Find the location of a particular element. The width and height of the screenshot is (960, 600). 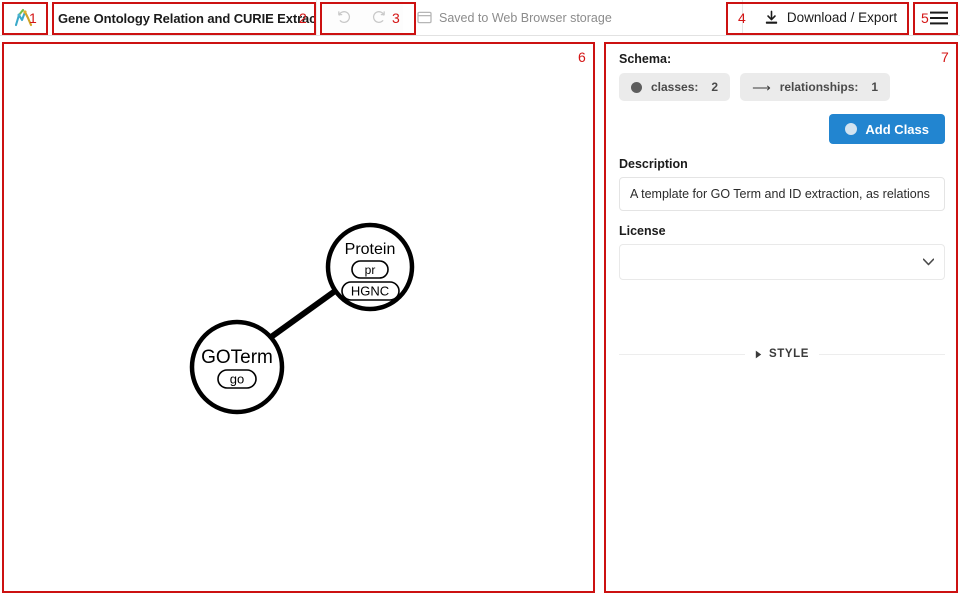

add-class-circle-icon is located at coordinates (851, 129).